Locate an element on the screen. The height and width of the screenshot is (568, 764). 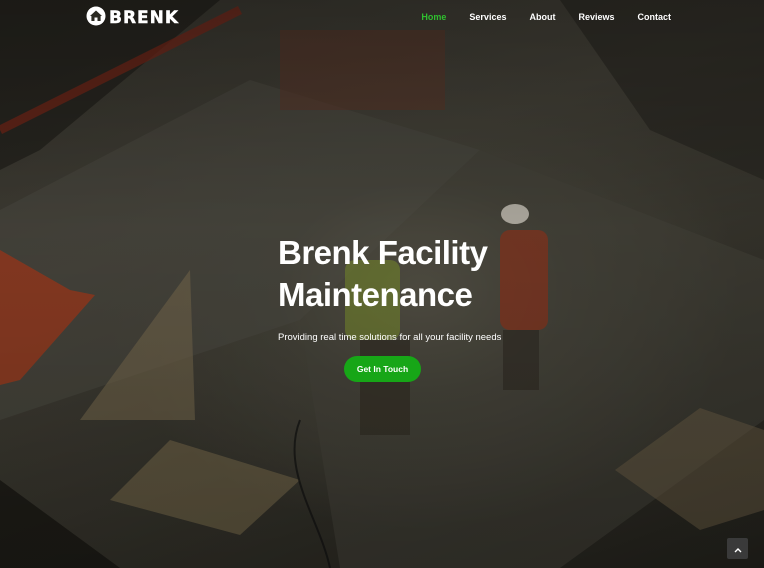
back-to-top-button is located at coordinates (737, 548).